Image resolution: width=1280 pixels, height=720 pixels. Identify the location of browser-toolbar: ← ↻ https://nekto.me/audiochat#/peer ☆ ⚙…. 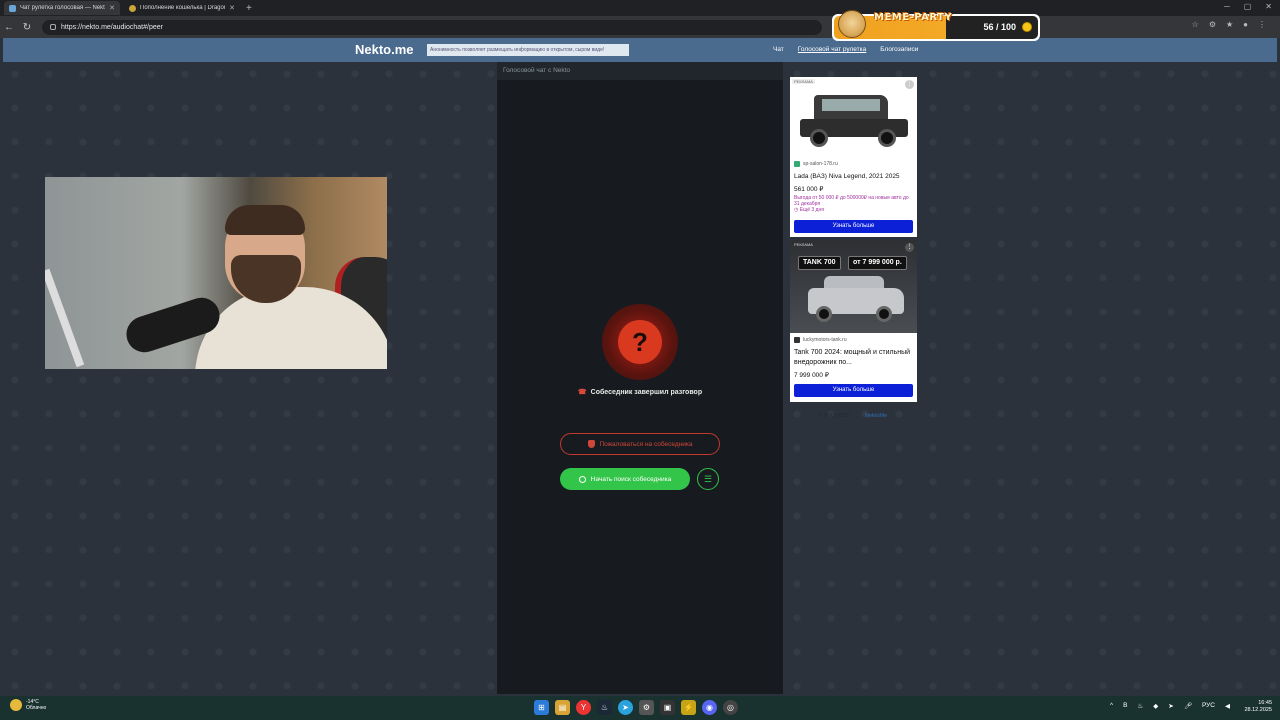
(640, 27).